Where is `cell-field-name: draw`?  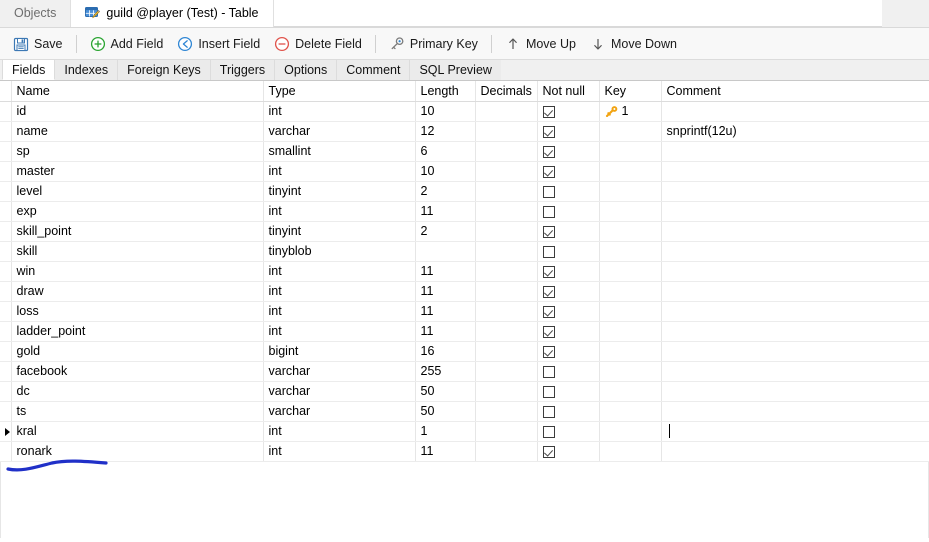
cell-field-name: draw is located at coordinates (137, 291).